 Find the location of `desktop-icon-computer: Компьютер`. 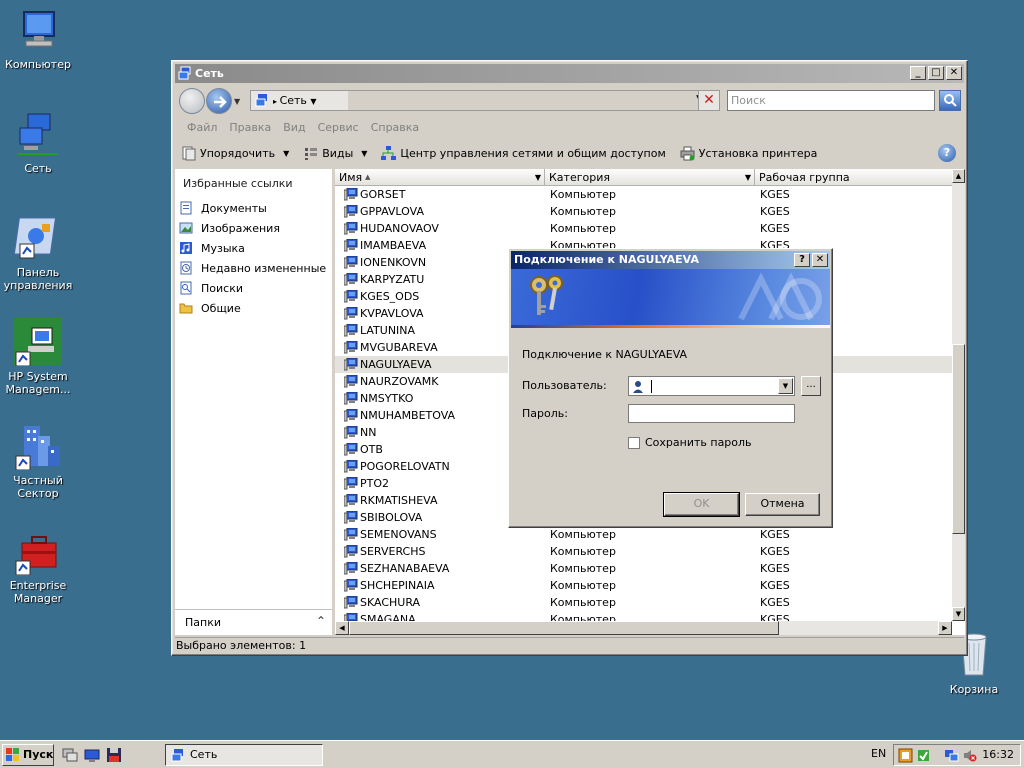

desktop-icon-computer: Компьютер is located at coordinates (38, 38).